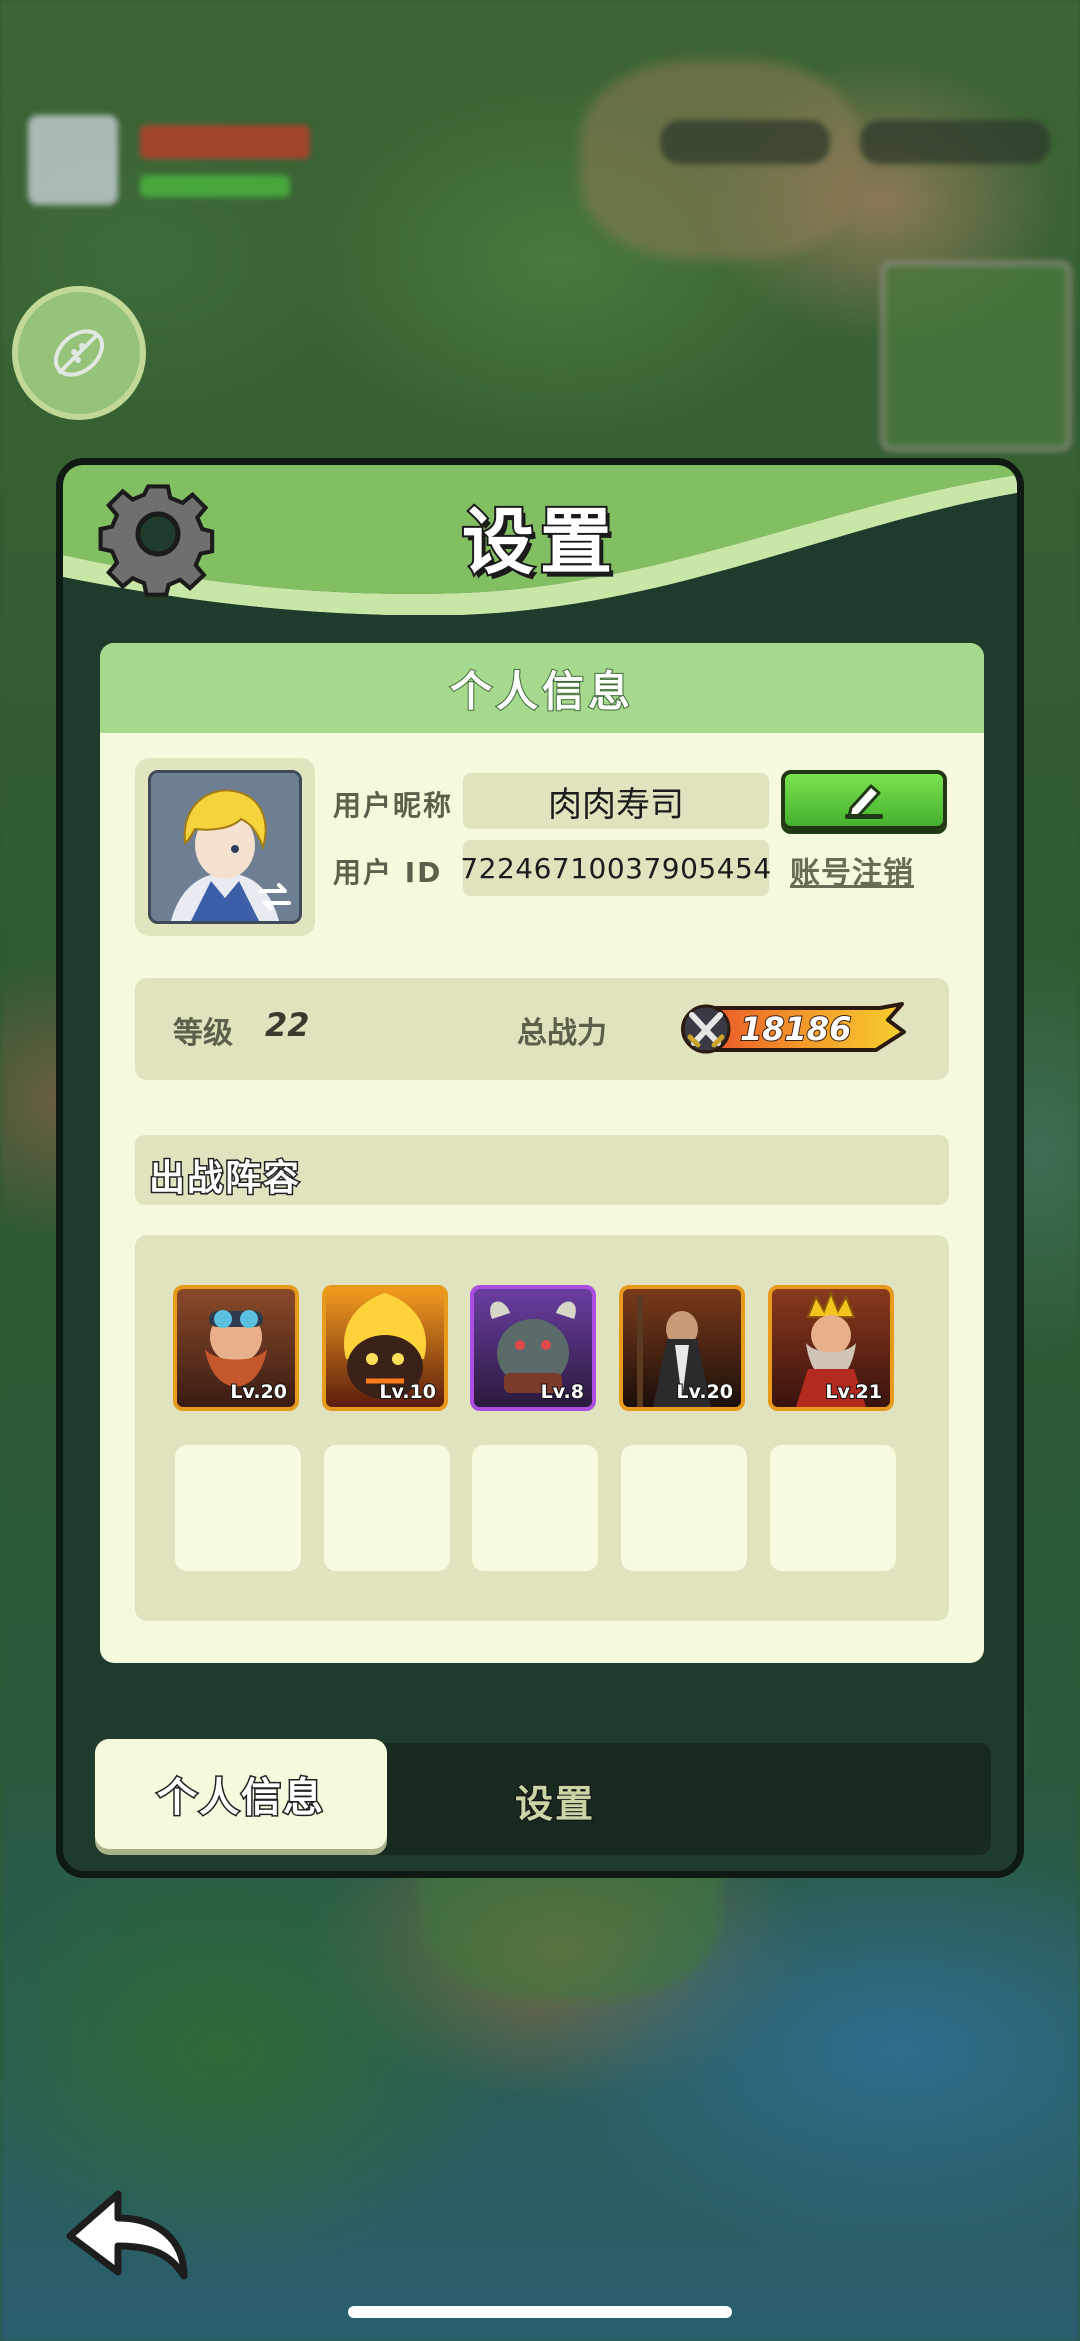 This screenshot has width=1080, height=2341. I want to click on level-label: 等级, so click(203, 1033).